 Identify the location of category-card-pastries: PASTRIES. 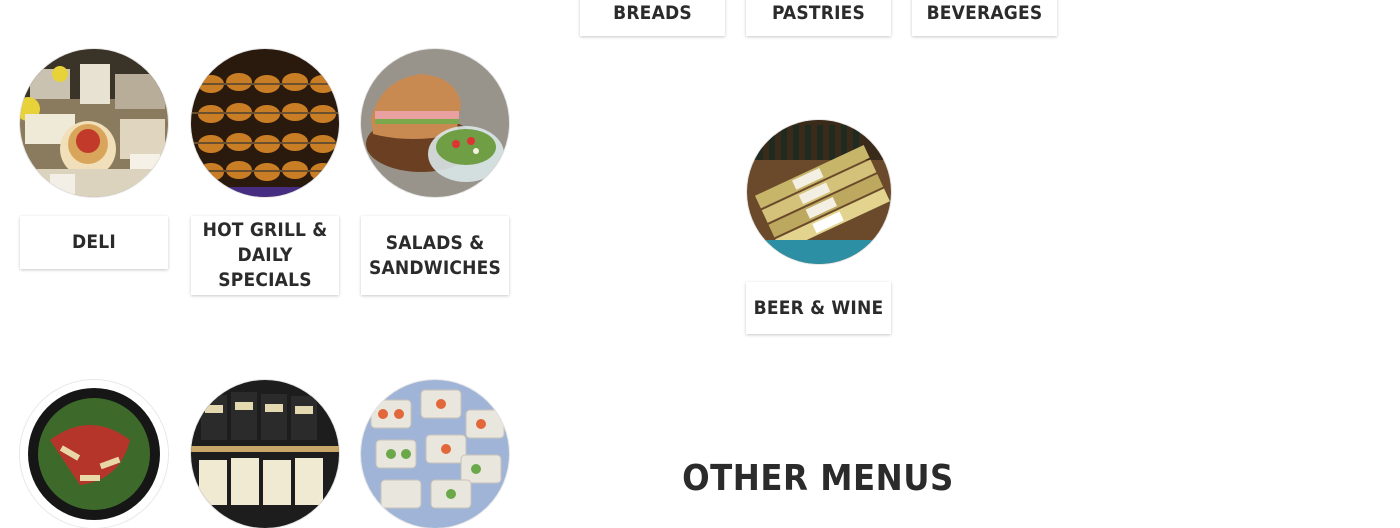
(818, 18).